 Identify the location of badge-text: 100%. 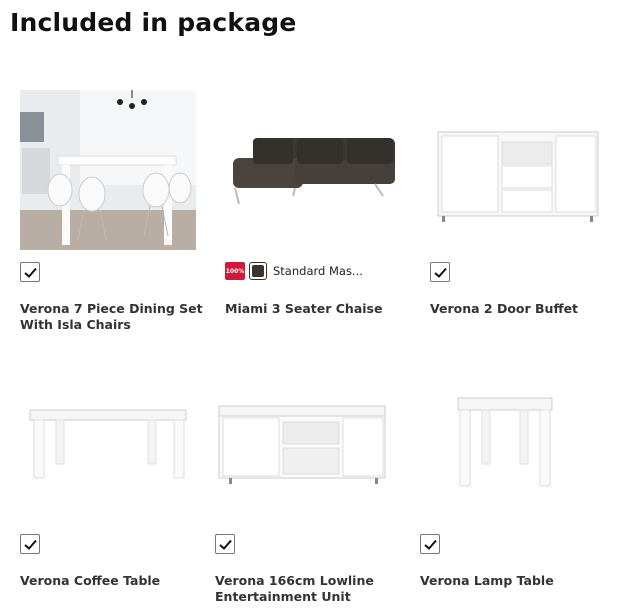
(235, 271).